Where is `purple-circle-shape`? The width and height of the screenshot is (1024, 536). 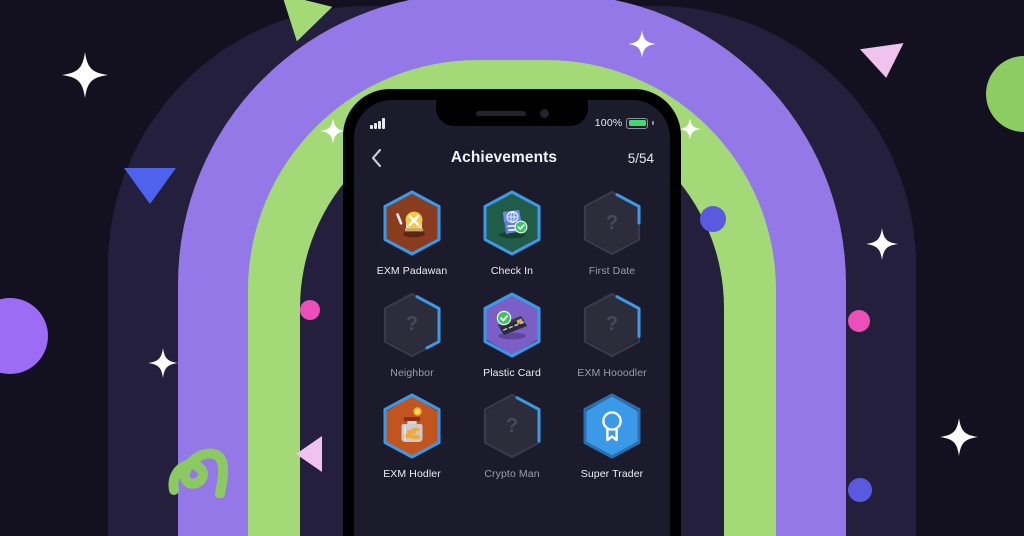 purple-circle-shape is located at coordinates (24, 336).